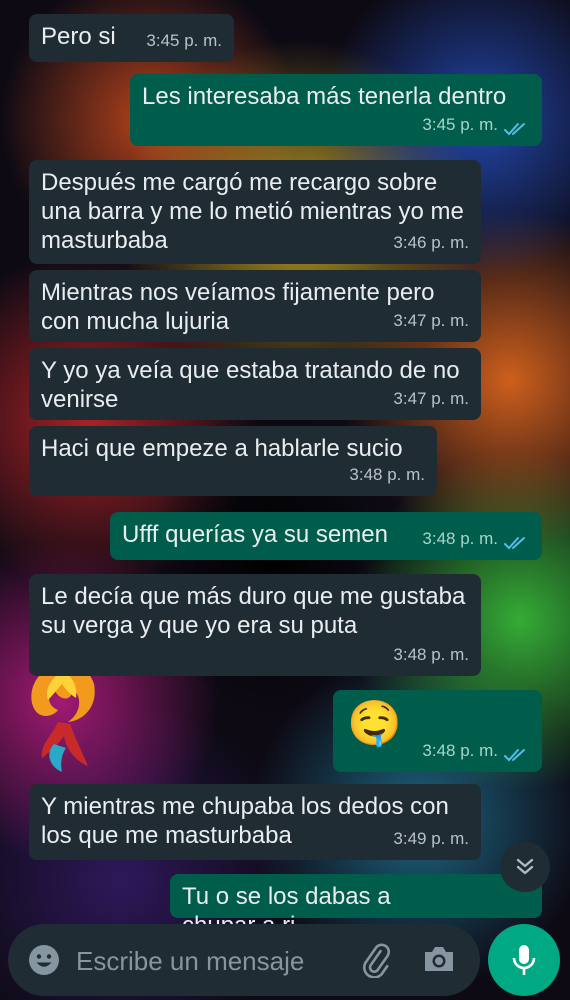 The width and height of the screenshot is (570, 1000). I want to click on double-chevron-down-icon, so click(525, 866).